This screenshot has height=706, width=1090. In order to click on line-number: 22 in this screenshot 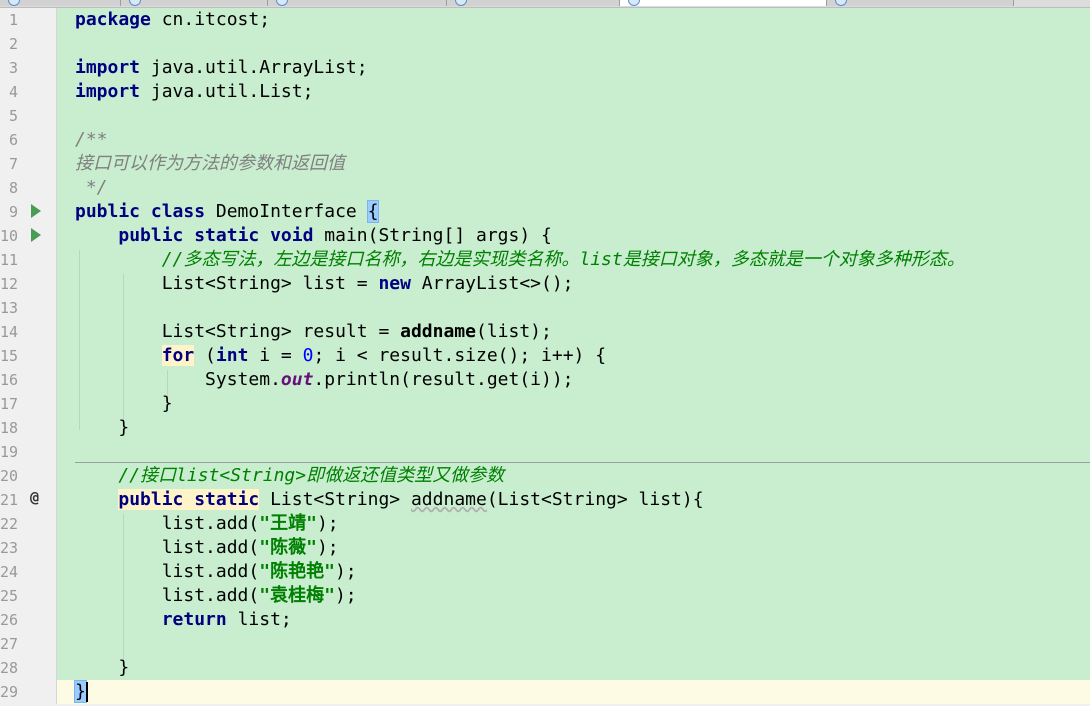, I will do `click(9, 524)`.